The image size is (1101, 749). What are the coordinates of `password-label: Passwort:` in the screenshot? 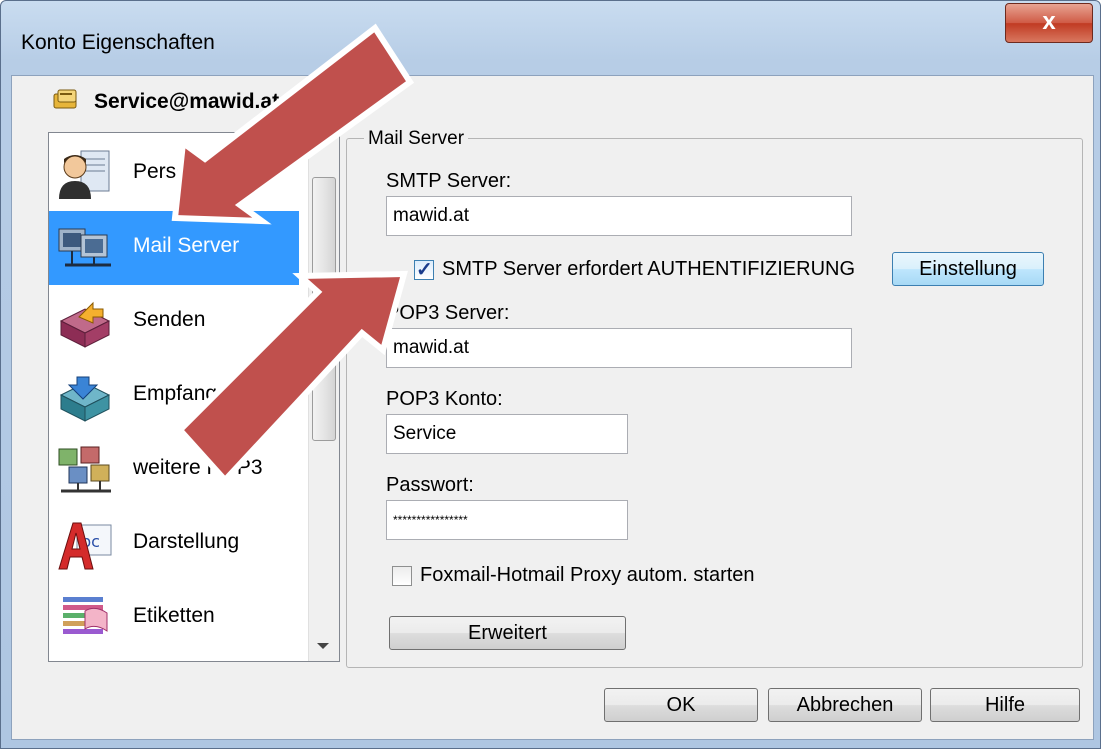 It's located at (430, 485).